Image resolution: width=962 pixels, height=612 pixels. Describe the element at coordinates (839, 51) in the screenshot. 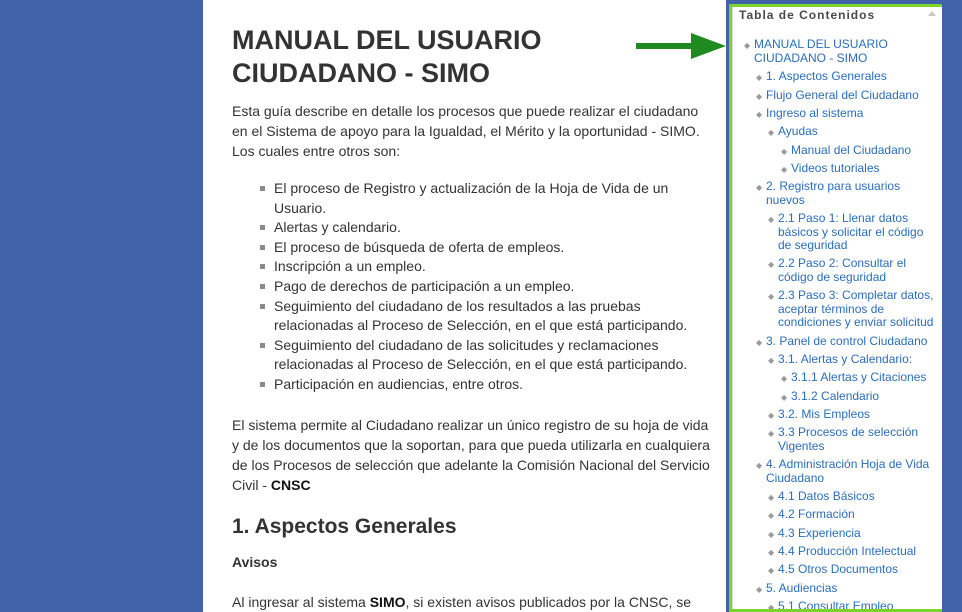

I see `toc-link-manual: ◆ MANUAL DEL USUARIO CIUDADANO - SIMO` at that location.